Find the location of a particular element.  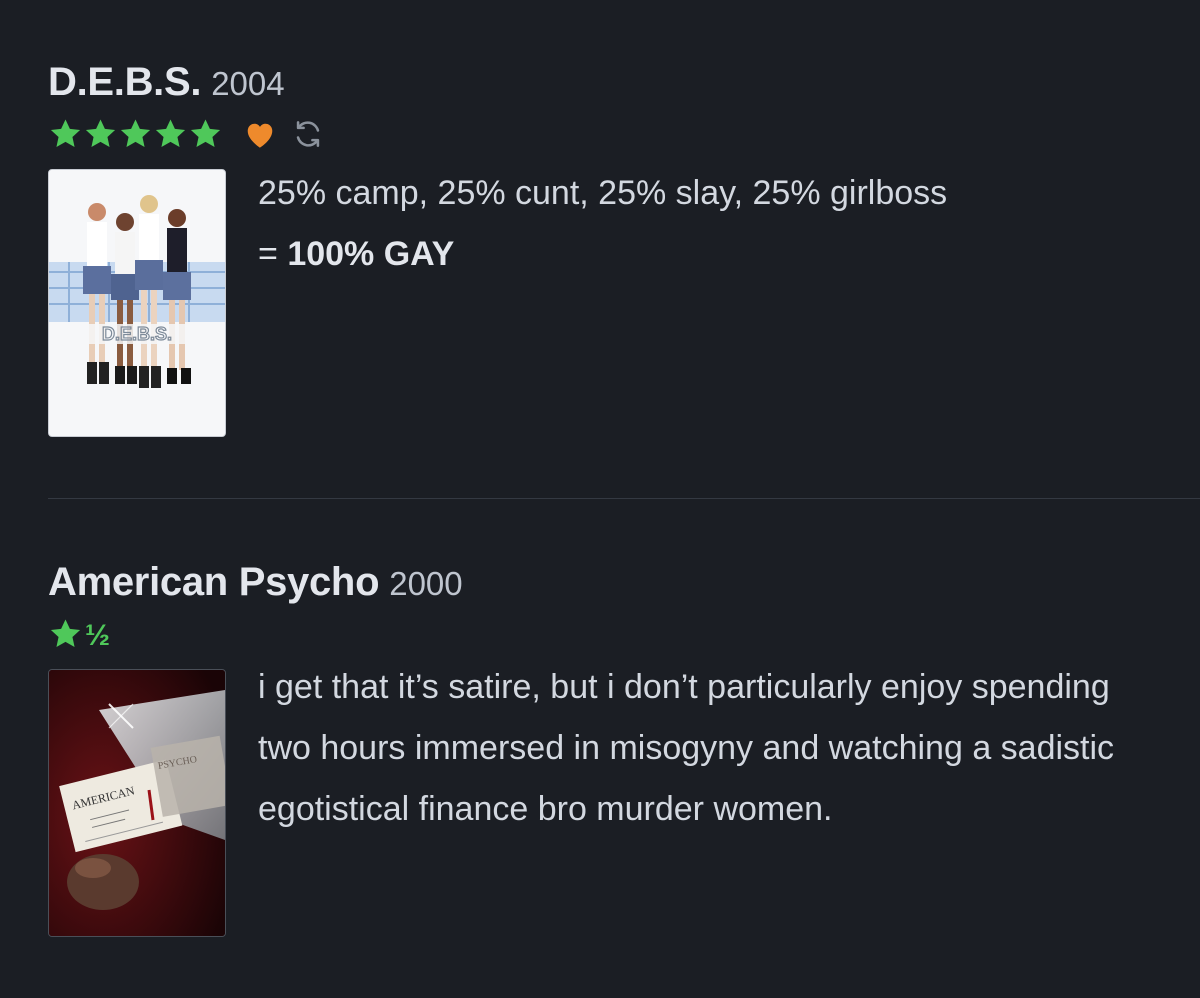

equals-sign: = is located at coordinates (273, 254).